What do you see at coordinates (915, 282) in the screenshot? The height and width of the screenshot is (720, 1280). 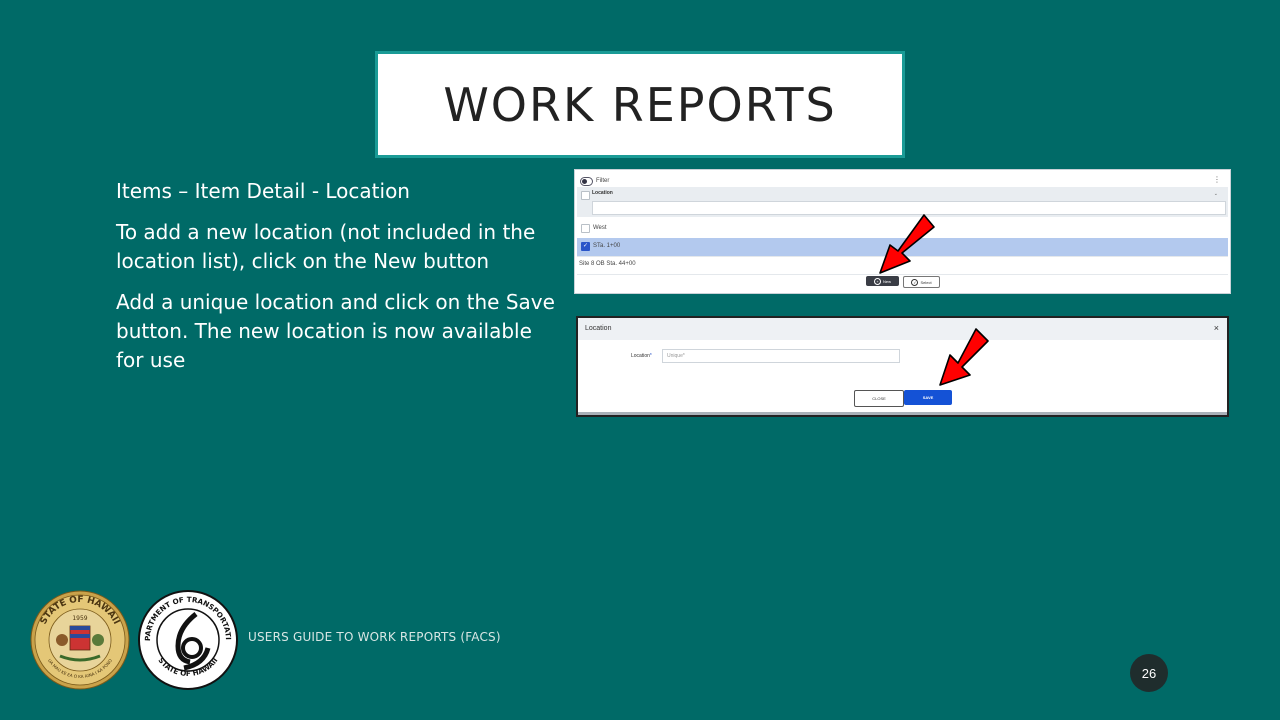 I see `check-circle-icon: ✓` at bounding box center [915, 282].